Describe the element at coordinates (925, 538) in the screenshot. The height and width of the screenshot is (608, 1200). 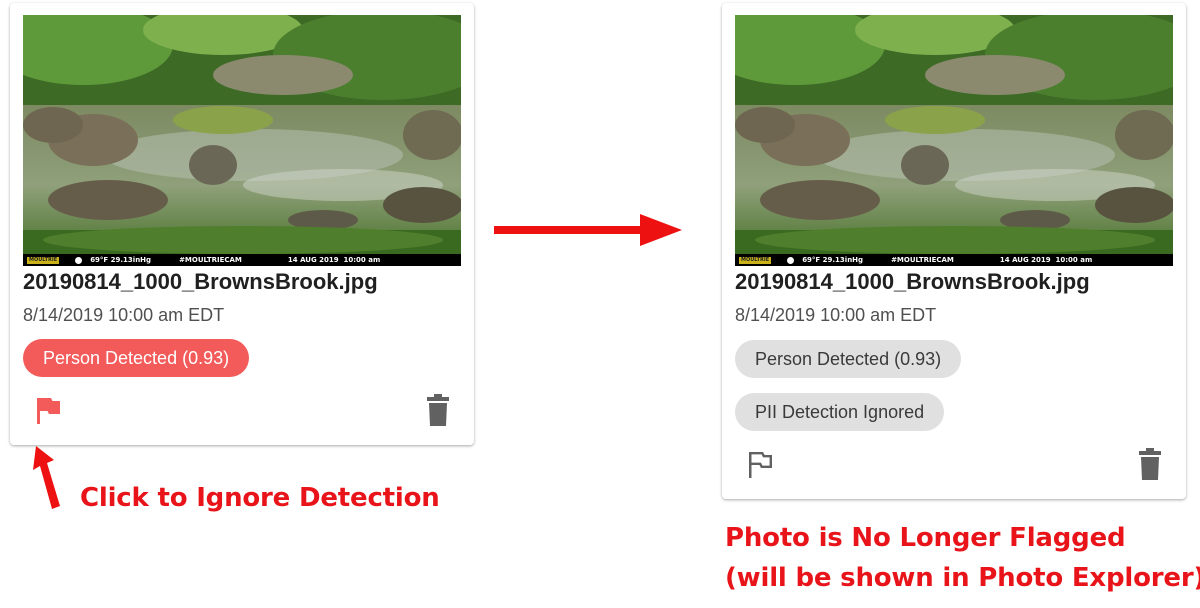
I see `right-caption-line1: Photo is No Longer Flagged` at that location.